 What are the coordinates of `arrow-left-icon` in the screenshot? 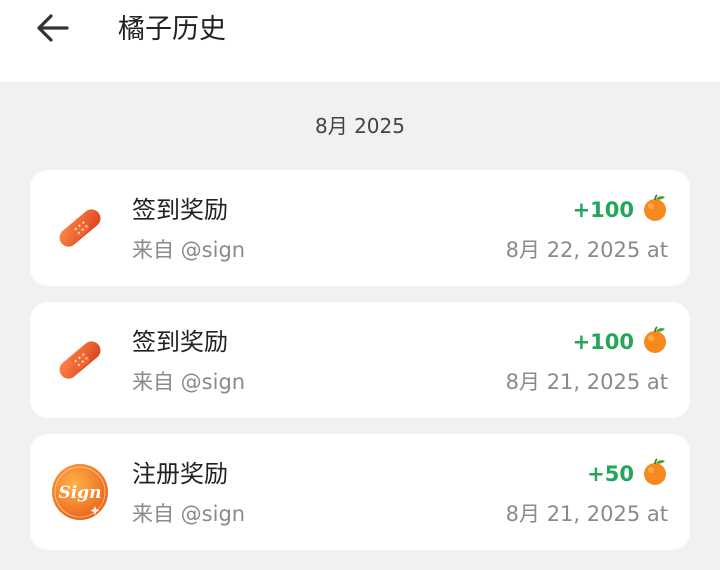 It's located at (52, 30).